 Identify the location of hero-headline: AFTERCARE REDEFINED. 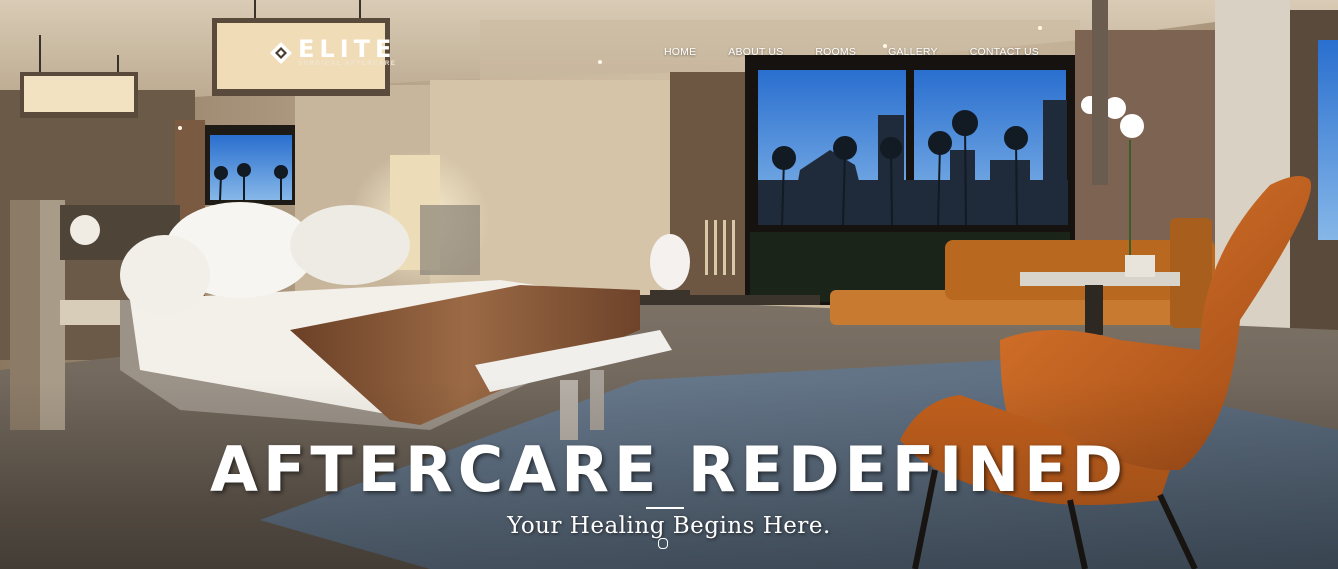
(669, 469).